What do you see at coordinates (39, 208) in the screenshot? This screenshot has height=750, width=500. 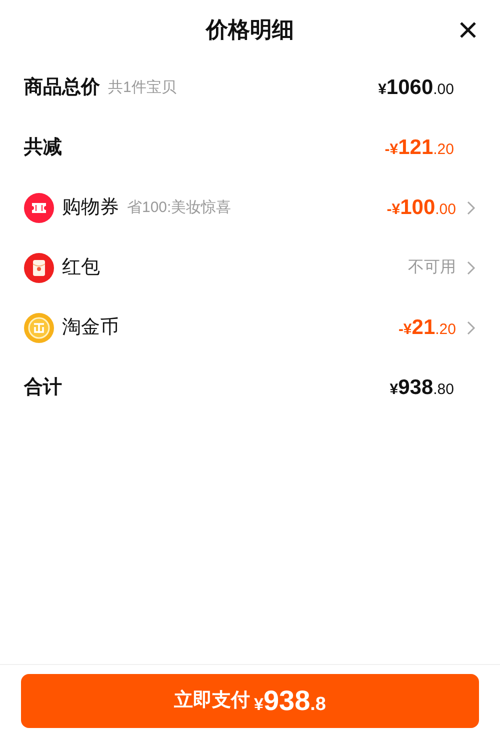 I see `ticket-icon` at bounding box center [39, 208].